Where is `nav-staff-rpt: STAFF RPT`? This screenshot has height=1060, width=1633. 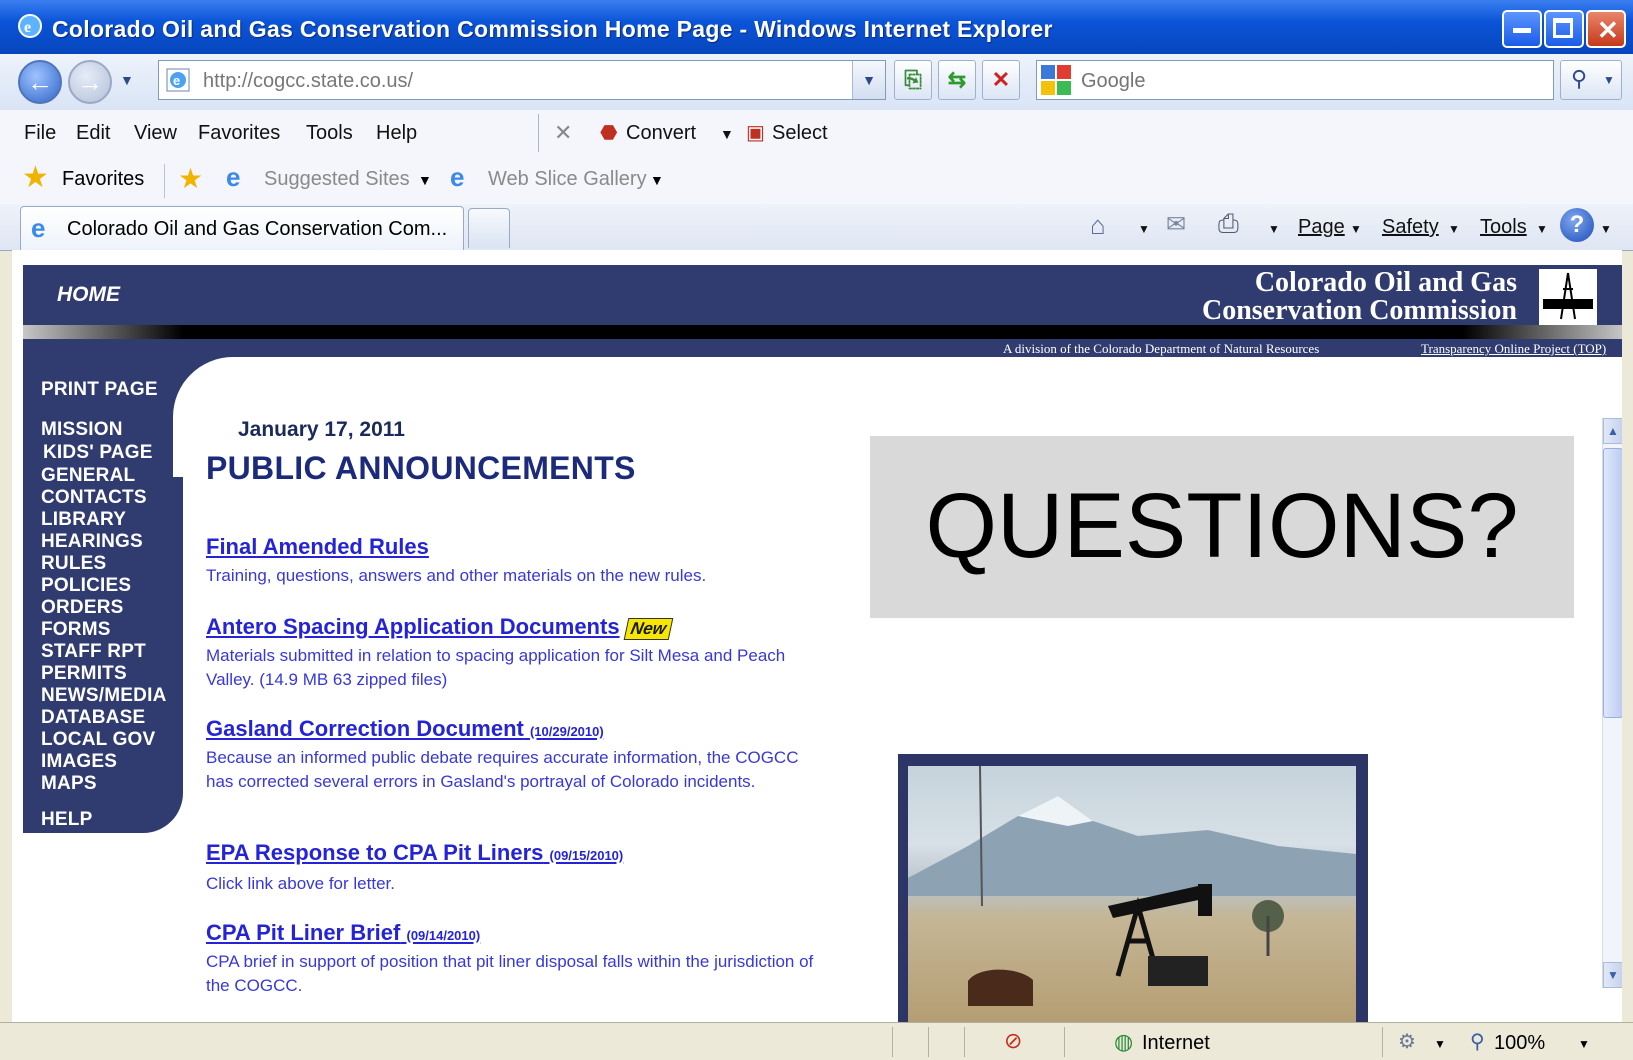 nav-staff-rpt: STAFF RPT is located at coordinates (93, 652).